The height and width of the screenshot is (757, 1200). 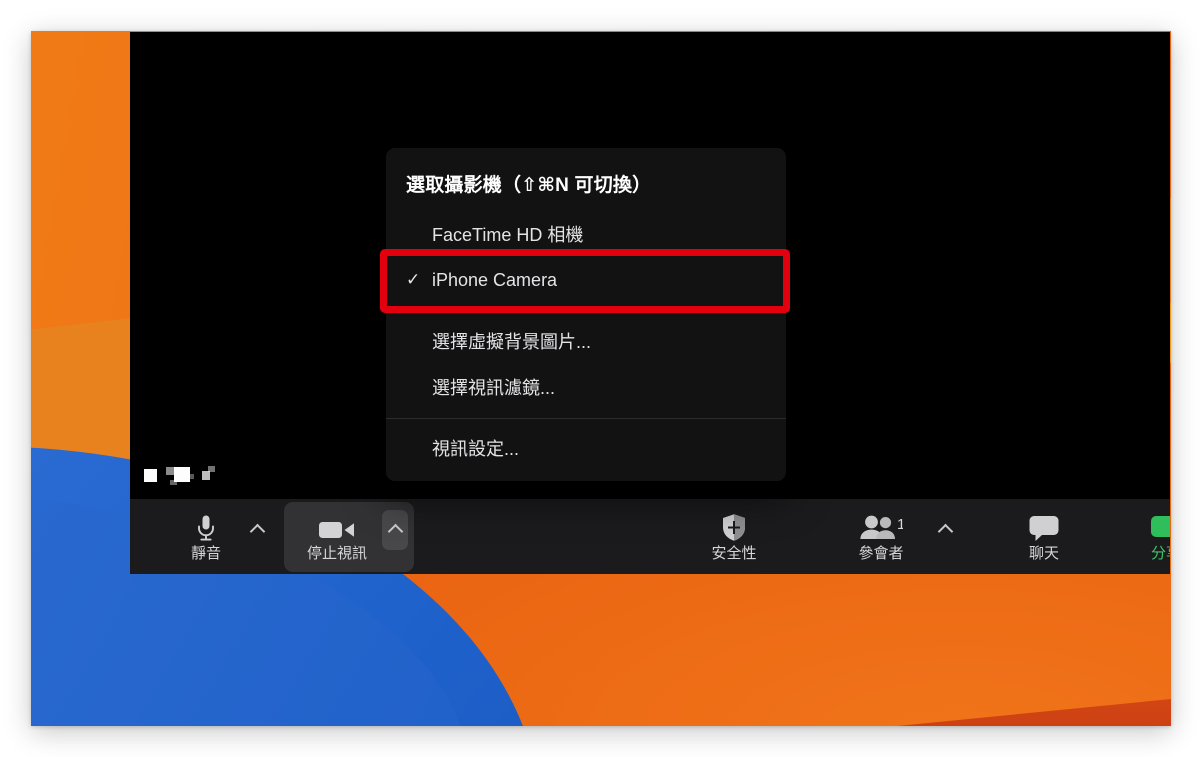 What do you see at coordinates (1043, 553) in the screenshot?
I see `chat-button-label: 聊天` at bounding box center [1043, 553].